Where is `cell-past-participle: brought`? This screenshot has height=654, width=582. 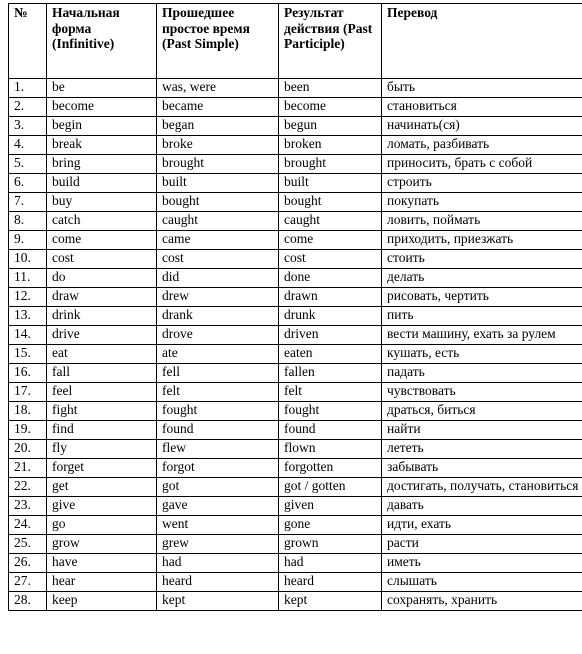
cell-past-participle: brought is located at coordinates (330, 164).